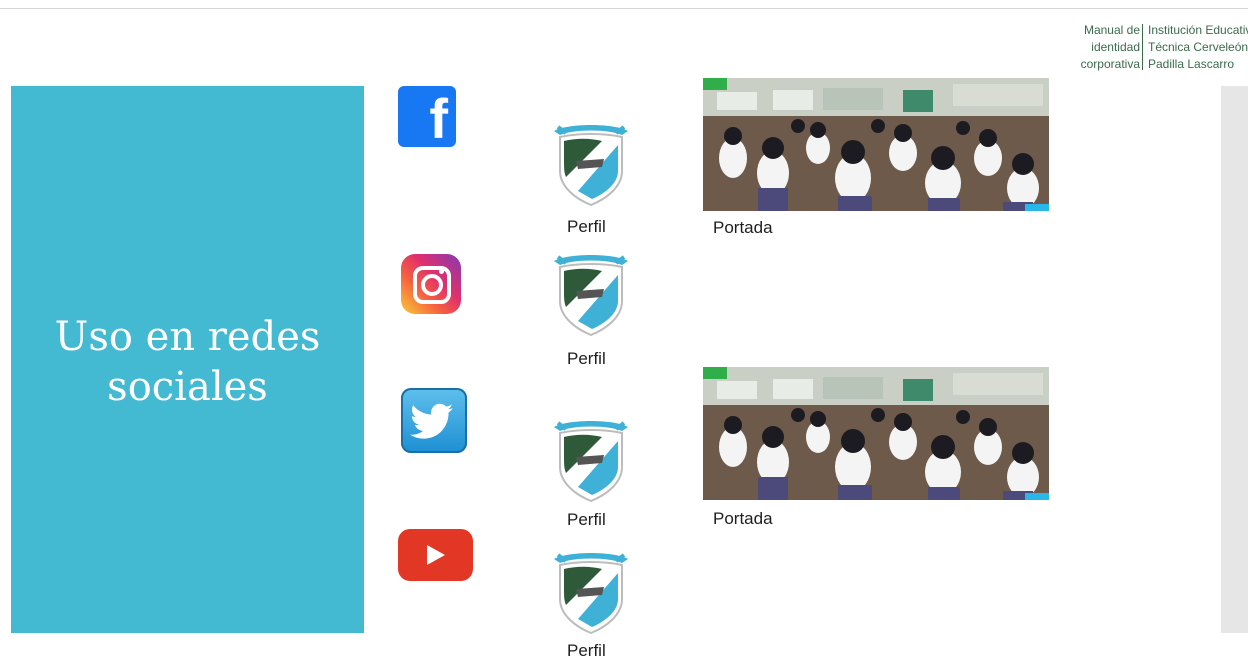  I want to click on profile-label-instagram: Perfil, so click(586, 358).